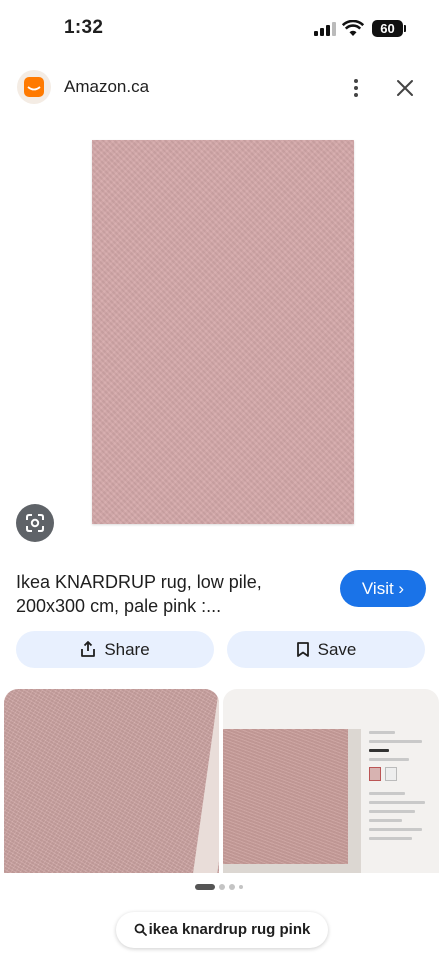 The width and height of the screenshot is (443, 960). I want to click on share-icon, so click(88, 649).